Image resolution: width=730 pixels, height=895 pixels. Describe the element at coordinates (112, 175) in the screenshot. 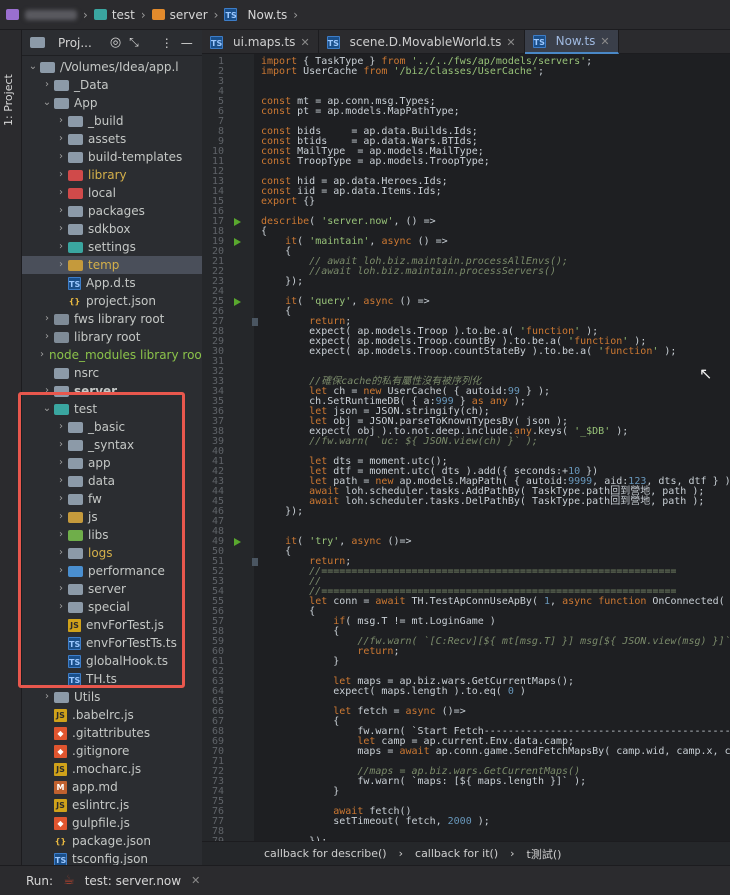

I see `tree-folder: › library` at that location.